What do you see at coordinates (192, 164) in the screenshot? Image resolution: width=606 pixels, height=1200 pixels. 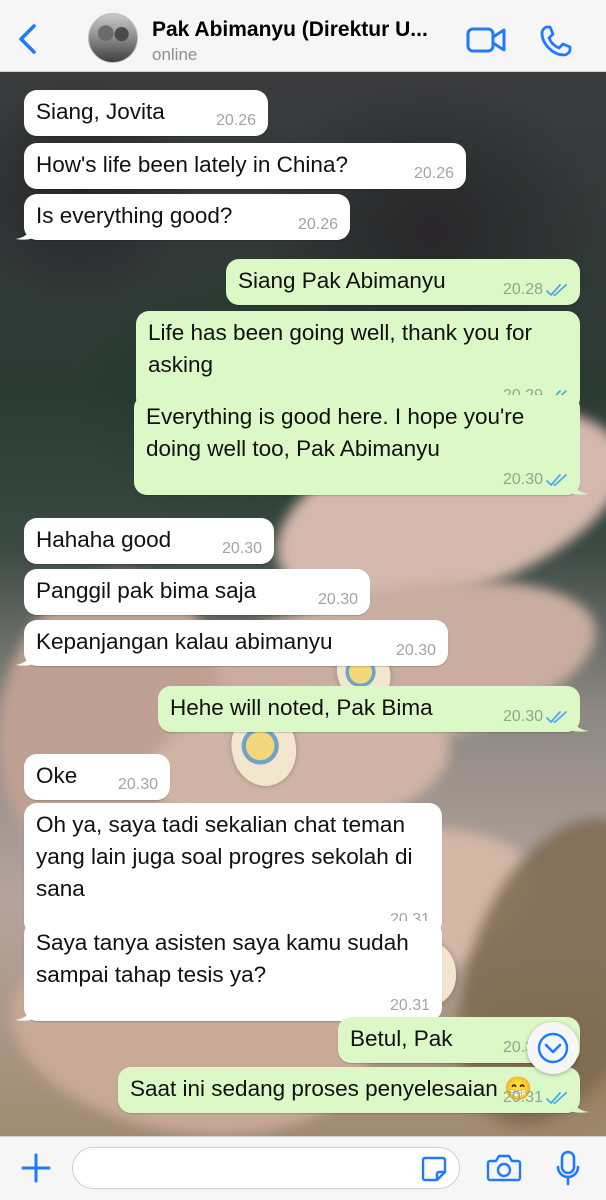 I see `message-line: How's life been lately in China?` at bounding box center [192, 164].